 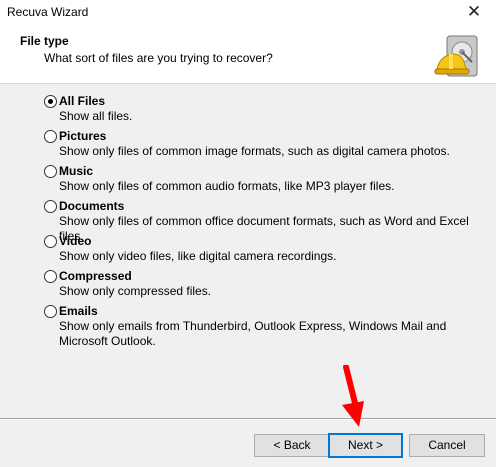 I want to click on option-label: Music, so click(x=76, y=171).